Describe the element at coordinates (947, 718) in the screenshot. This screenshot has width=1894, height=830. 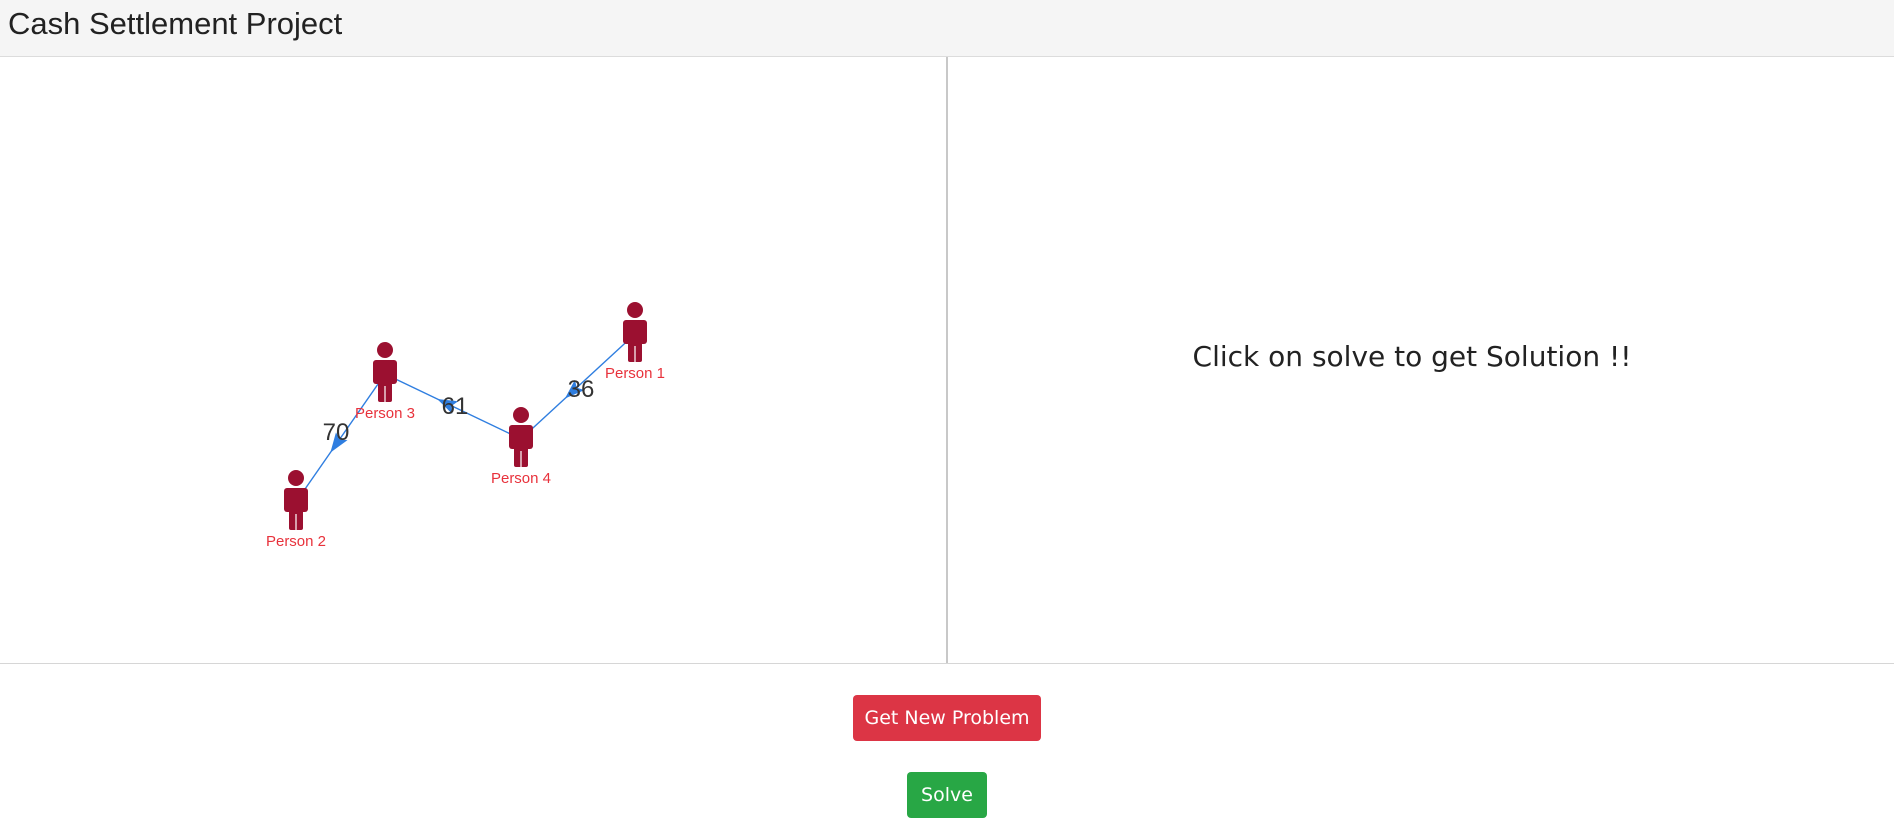
I see `get-new-problem-button: Get New Problem` at that location.